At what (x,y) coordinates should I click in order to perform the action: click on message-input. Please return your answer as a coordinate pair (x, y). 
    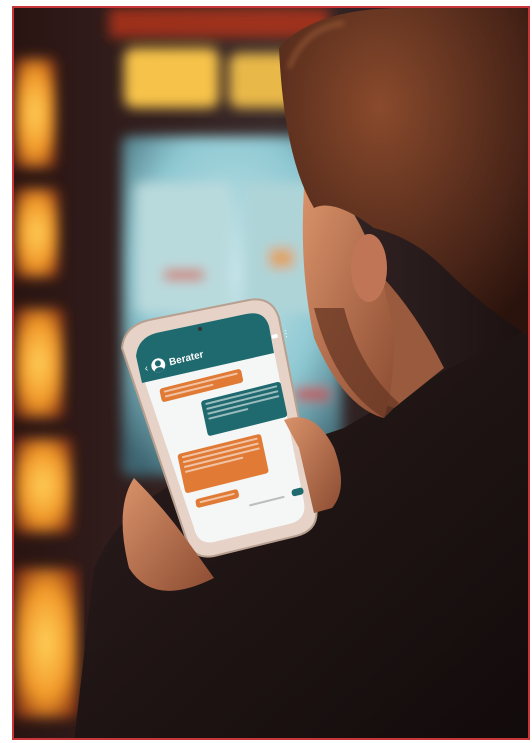
    Looking at the image, I should click on (267, 501).